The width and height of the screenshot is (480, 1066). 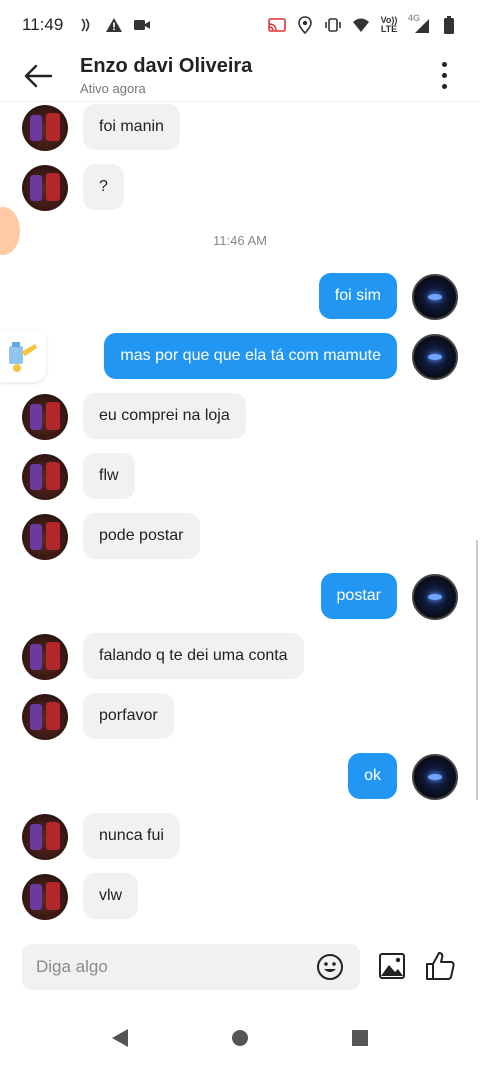 I want to click on status-time: 11:49, so click(x=43, y=24).